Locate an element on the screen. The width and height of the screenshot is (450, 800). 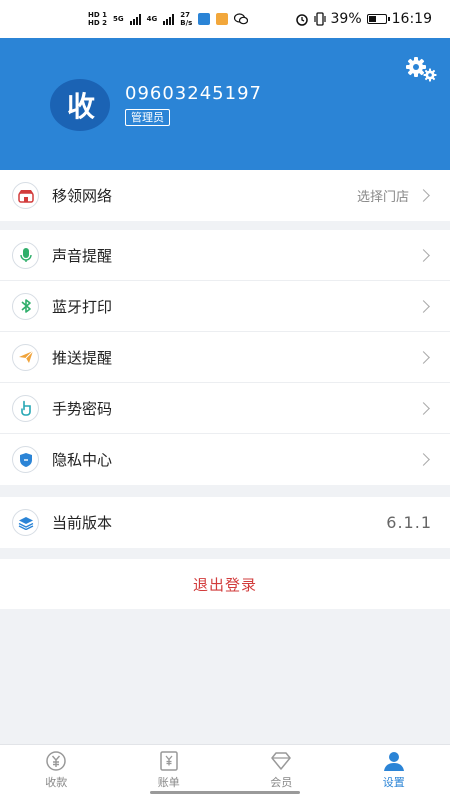
settings-item-push: 推送提醒 is located at coordinates (225, 357).